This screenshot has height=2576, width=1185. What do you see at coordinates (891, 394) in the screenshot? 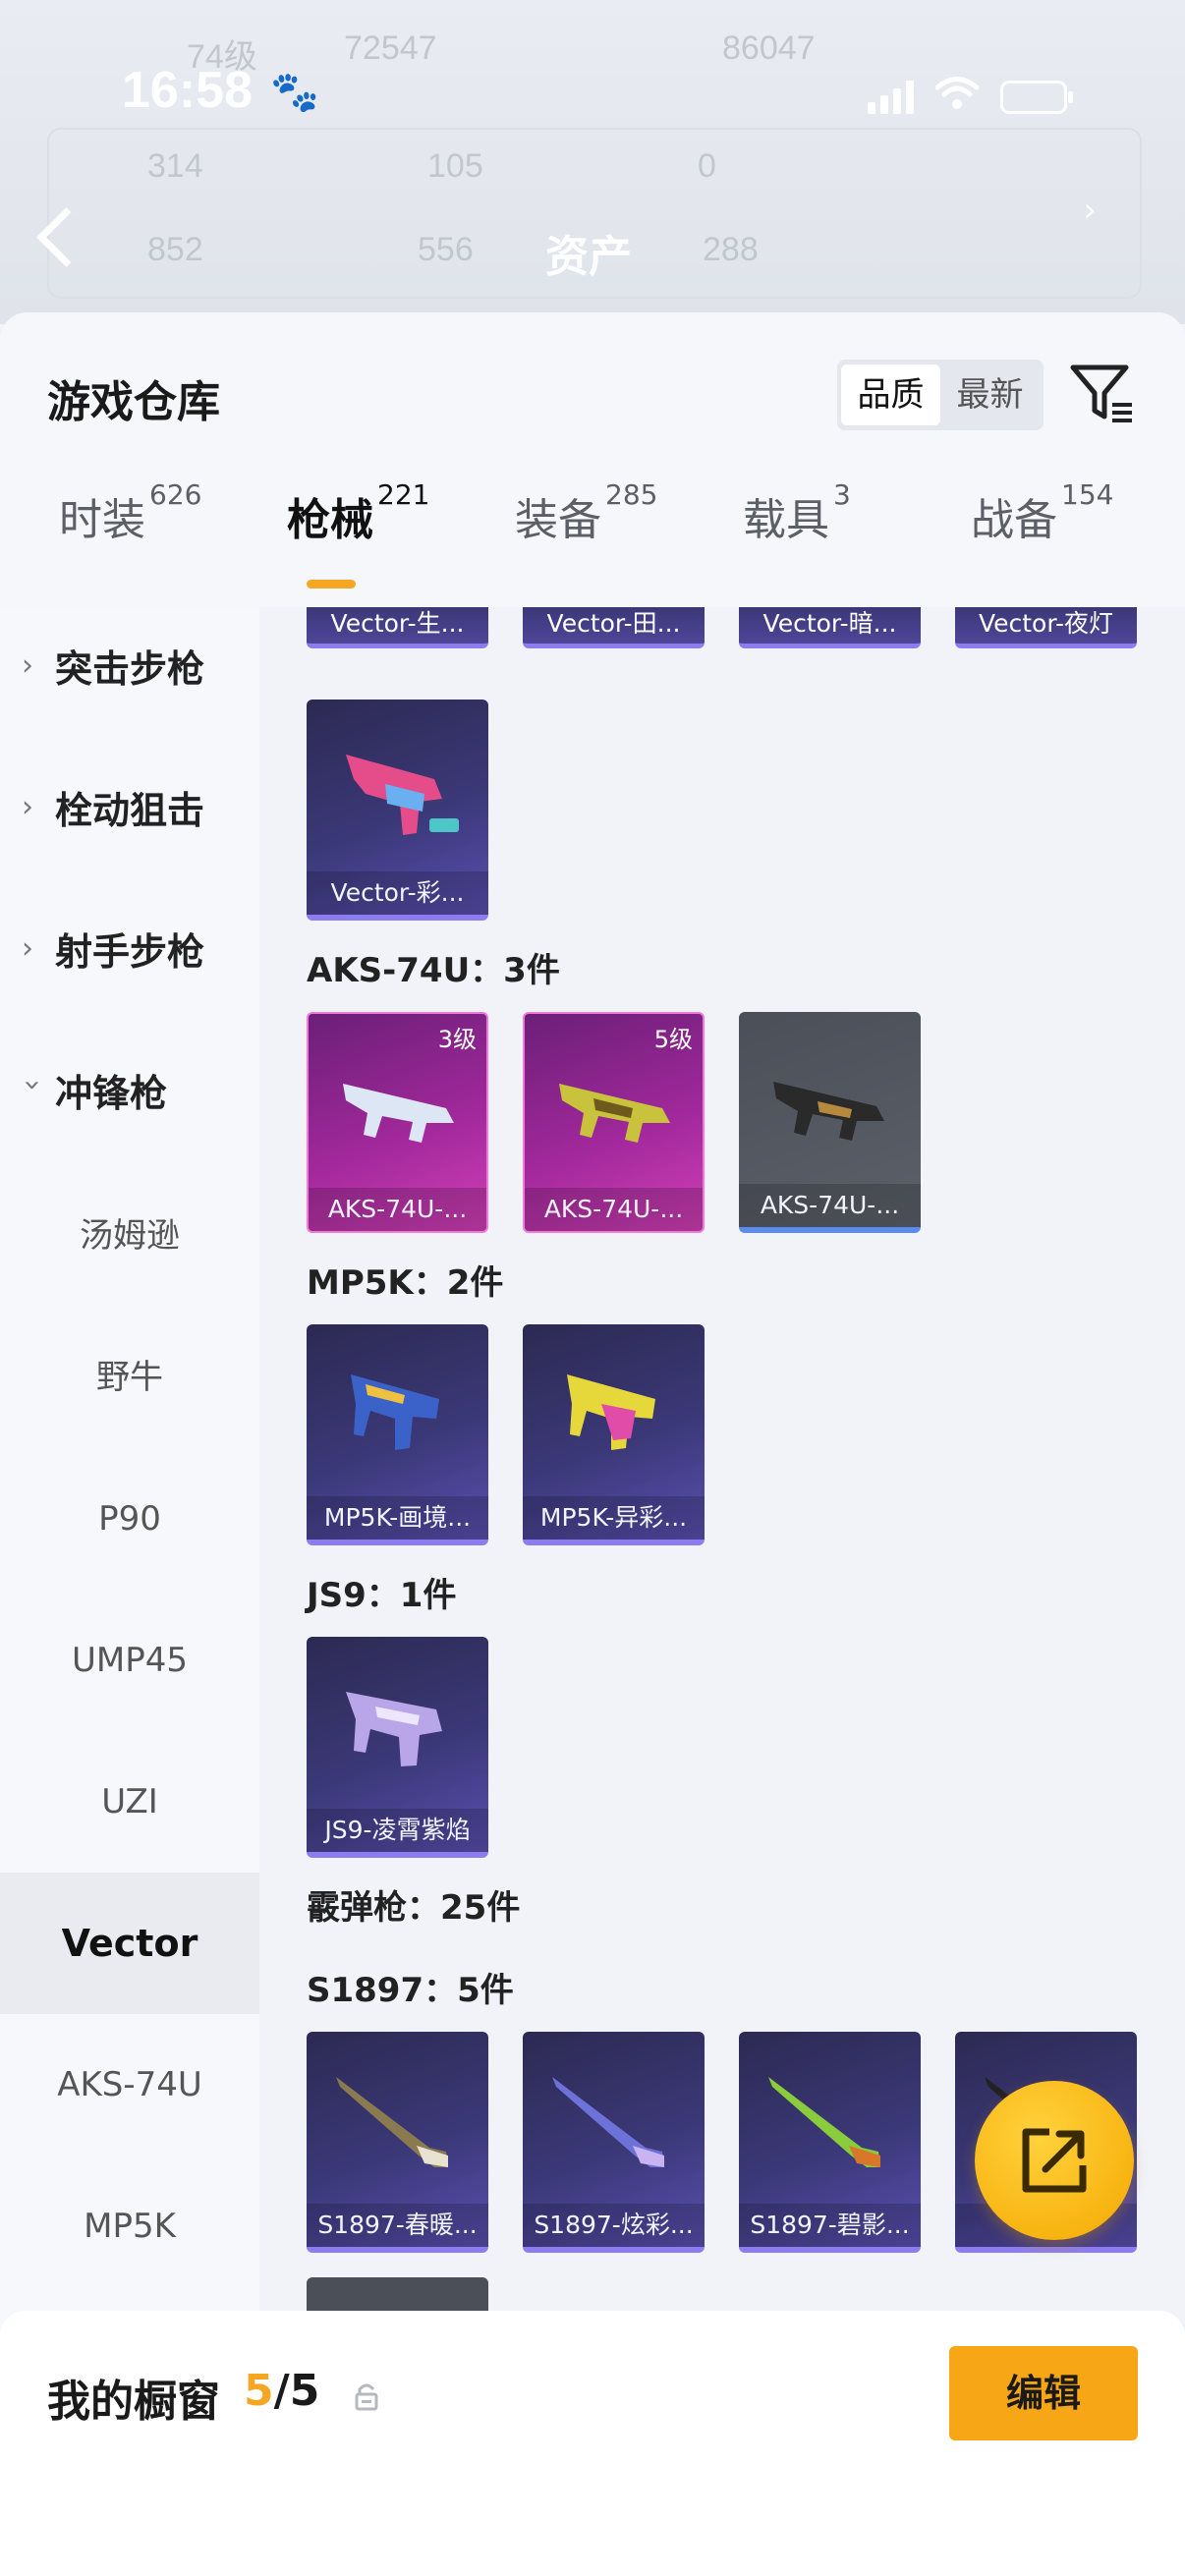
I see `sort-quality-button: 品质` at bounding box center [891, 394].